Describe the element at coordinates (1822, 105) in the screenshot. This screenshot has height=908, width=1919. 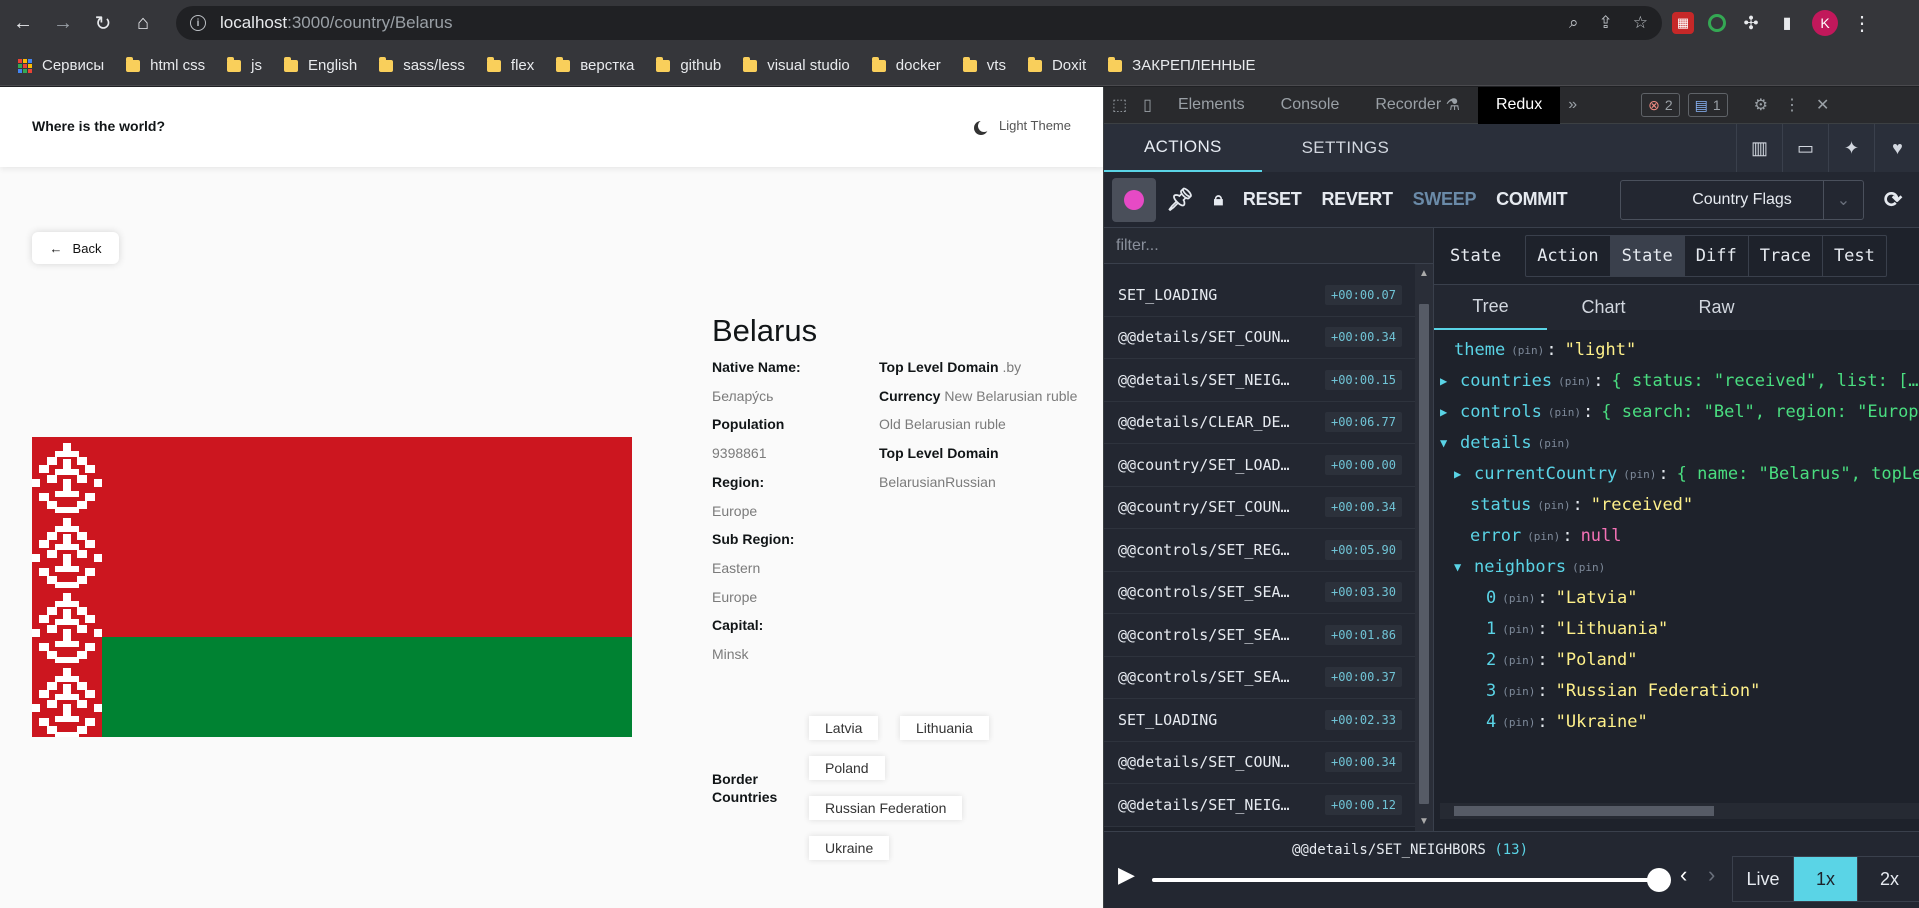
I see `close-icon: ✕` at that location.